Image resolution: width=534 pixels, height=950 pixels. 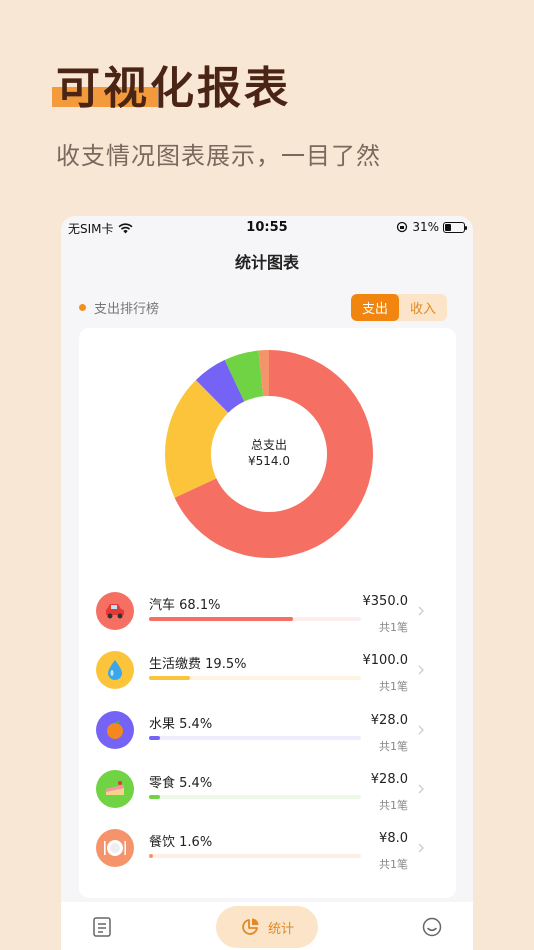 I want to click on status-bar: 无SIM卡 10:55 31%, so click(x=267, y=228).